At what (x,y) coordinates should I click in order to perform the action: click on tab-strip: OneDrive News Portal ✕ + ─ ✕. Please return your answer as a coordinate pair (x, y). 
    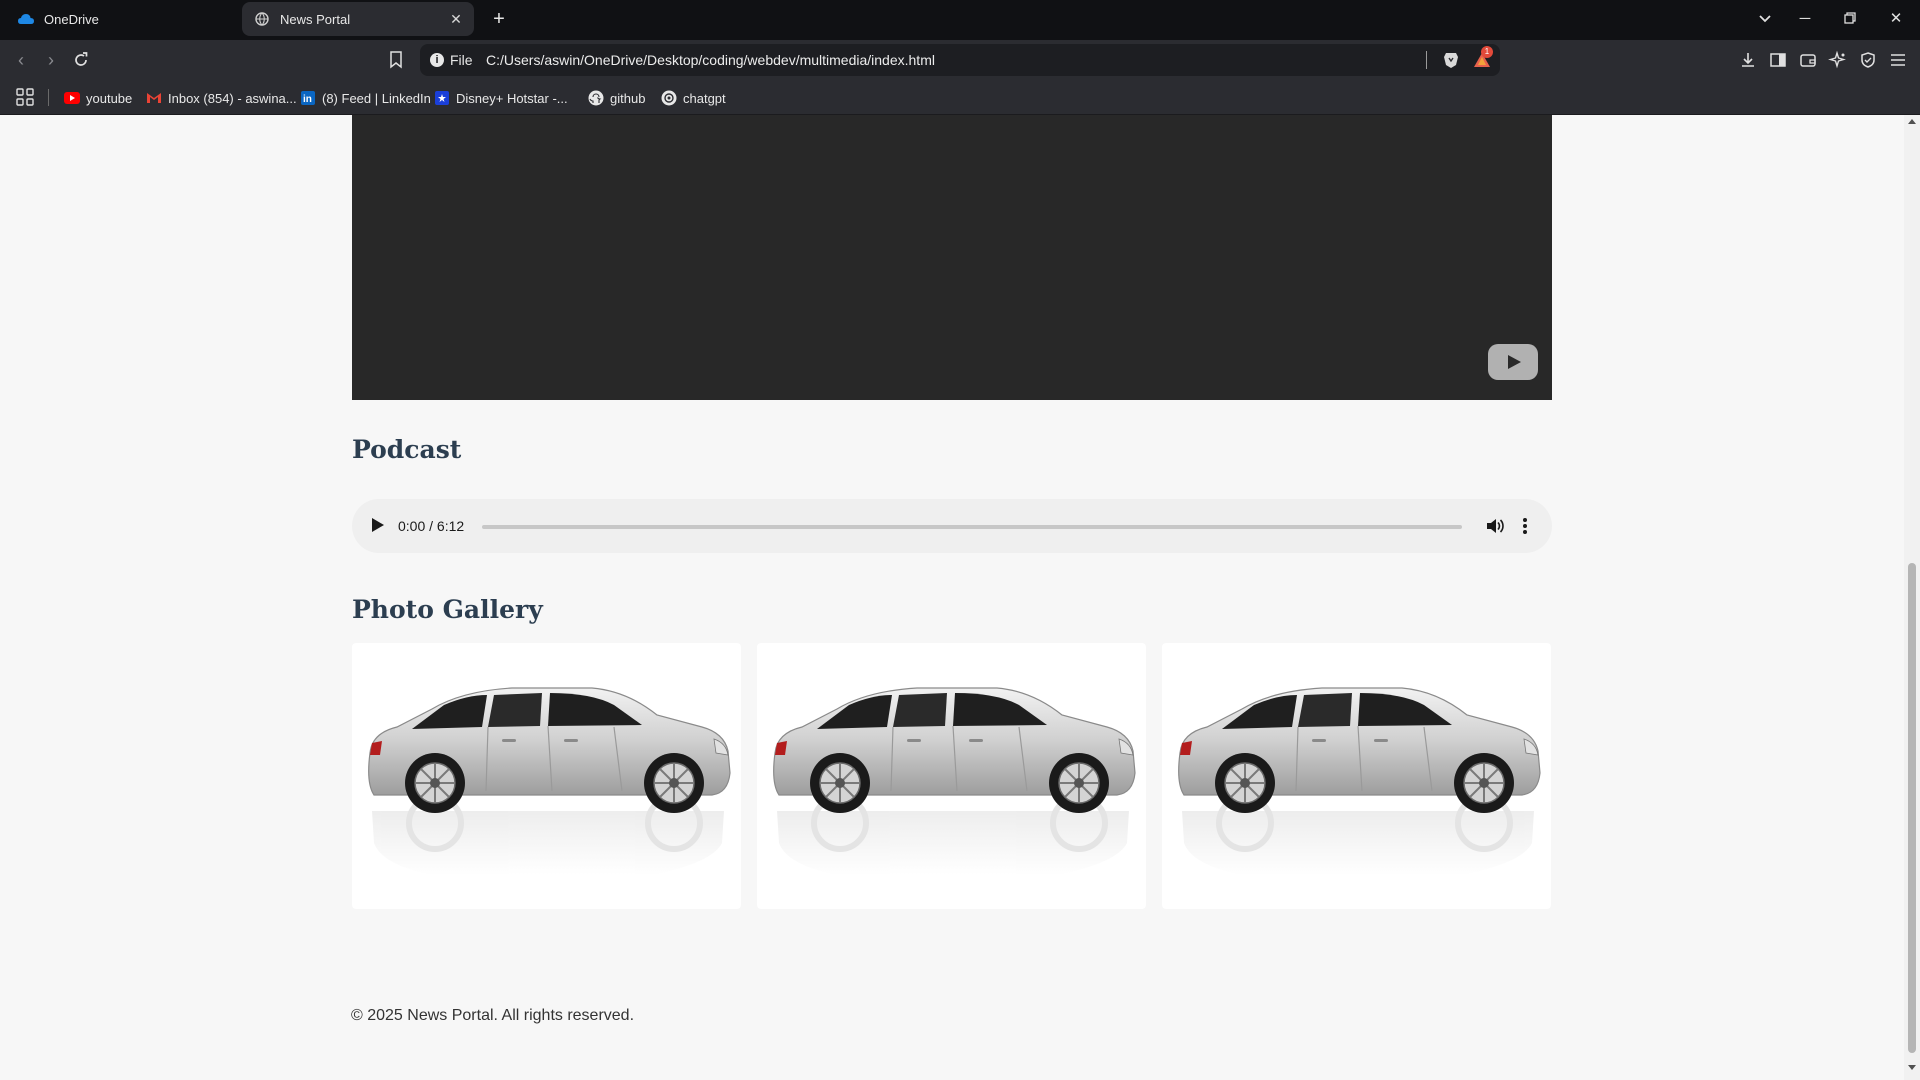
    Looking at the image, I should click on (960, 20).